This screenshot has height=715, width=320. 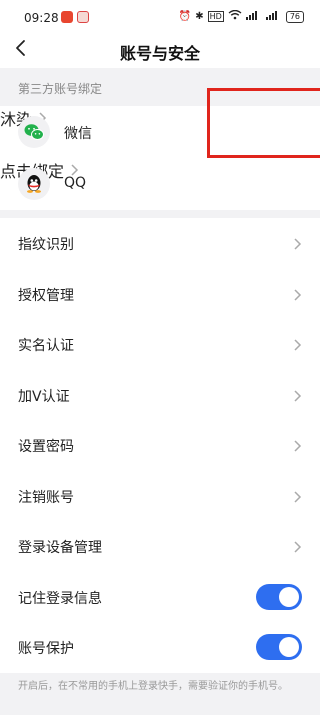 What do you see at coordinates (215, 16) in the screenshot?
I see `hd-icon: HD` at bounding box center [215, 16].